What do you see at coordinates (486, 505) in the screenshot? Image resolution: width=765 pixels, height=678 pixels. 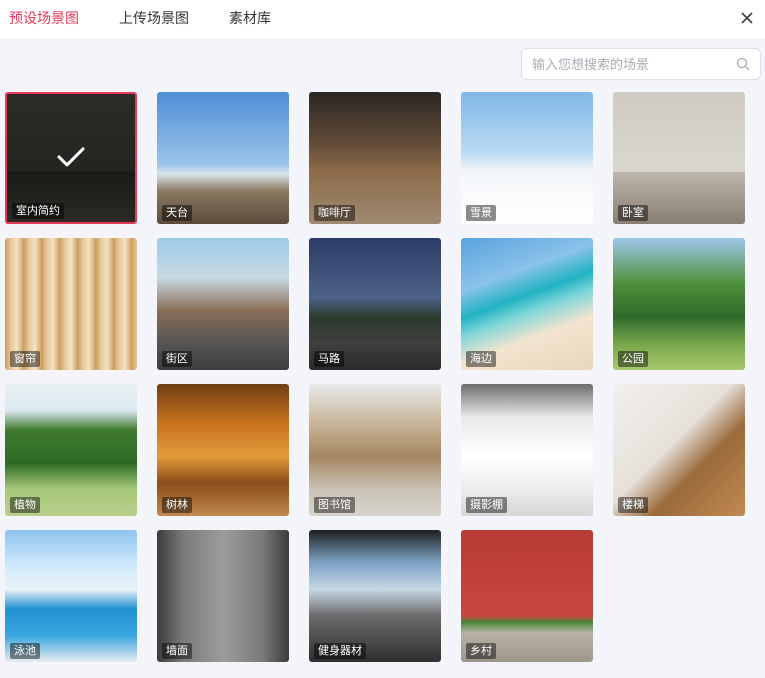 I see `scene-label: 摄影棚` at bounding box center [486, 505].